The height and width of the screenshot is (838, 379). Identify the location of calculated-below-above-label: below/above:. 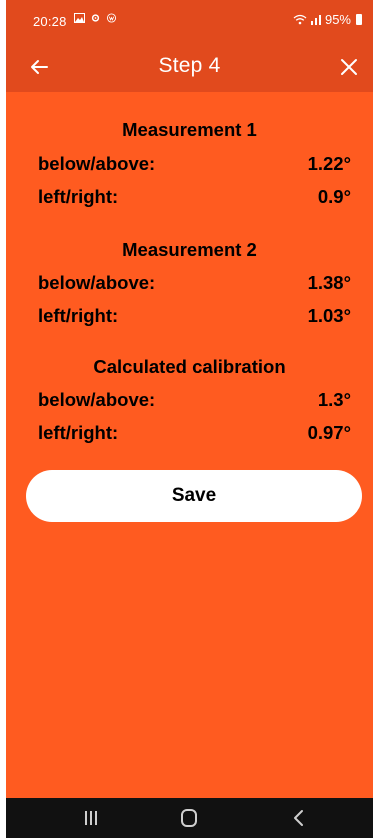
(97, 399).